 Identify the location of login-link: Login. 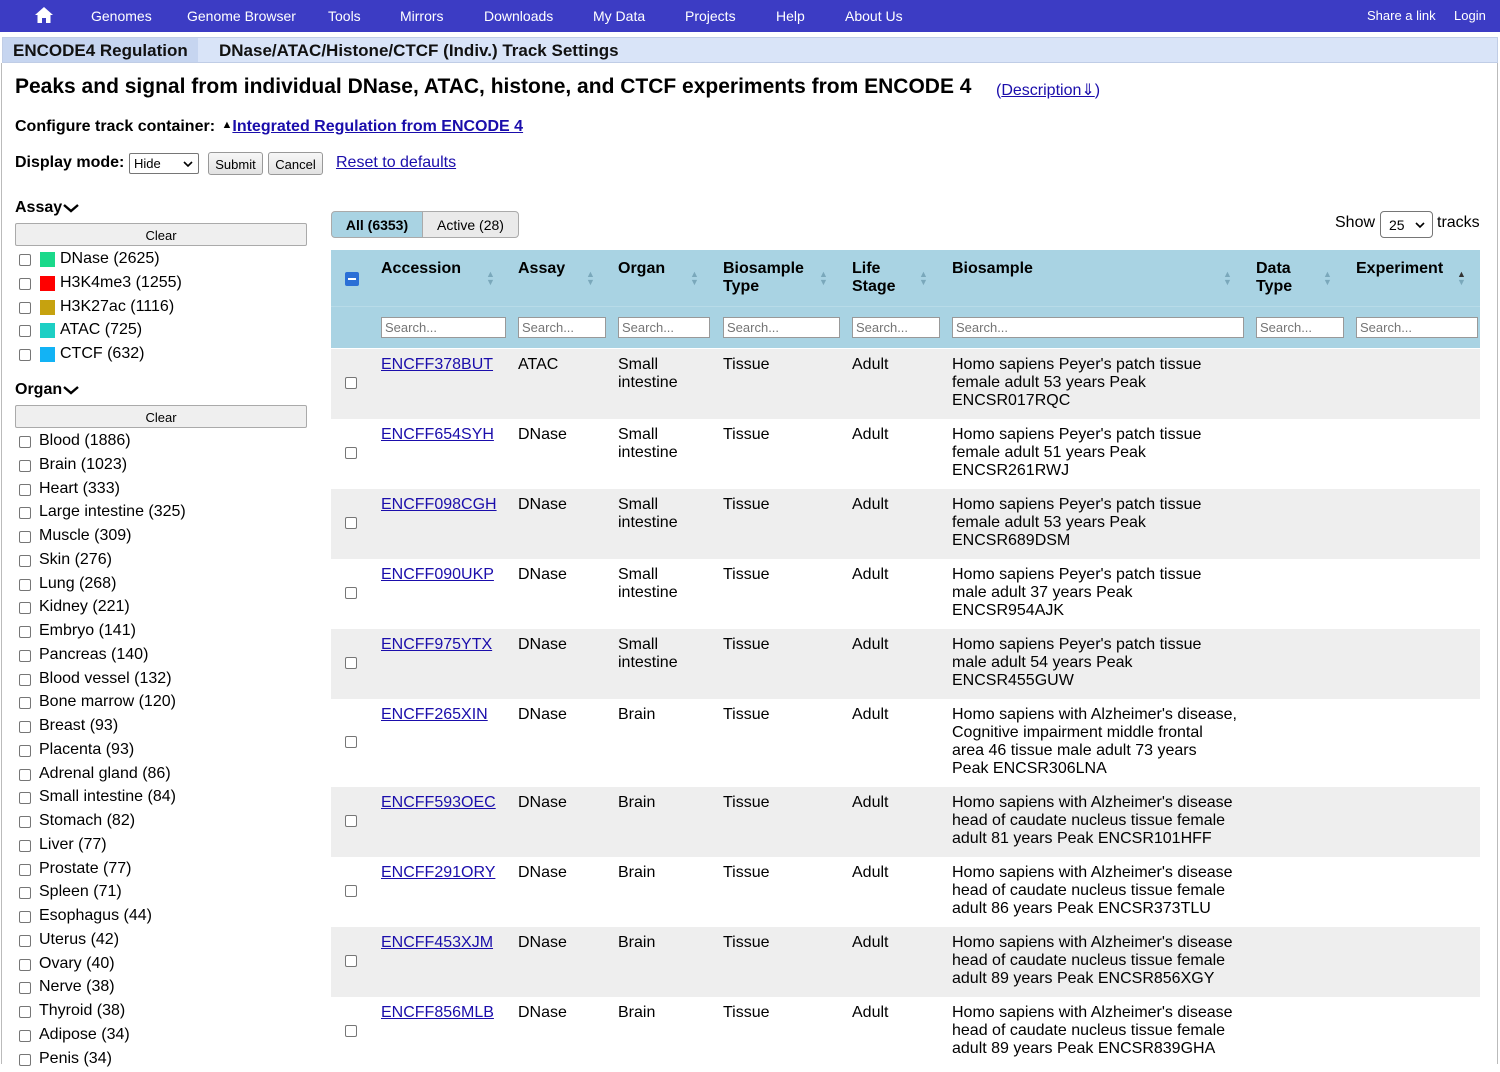
(1470, 15).